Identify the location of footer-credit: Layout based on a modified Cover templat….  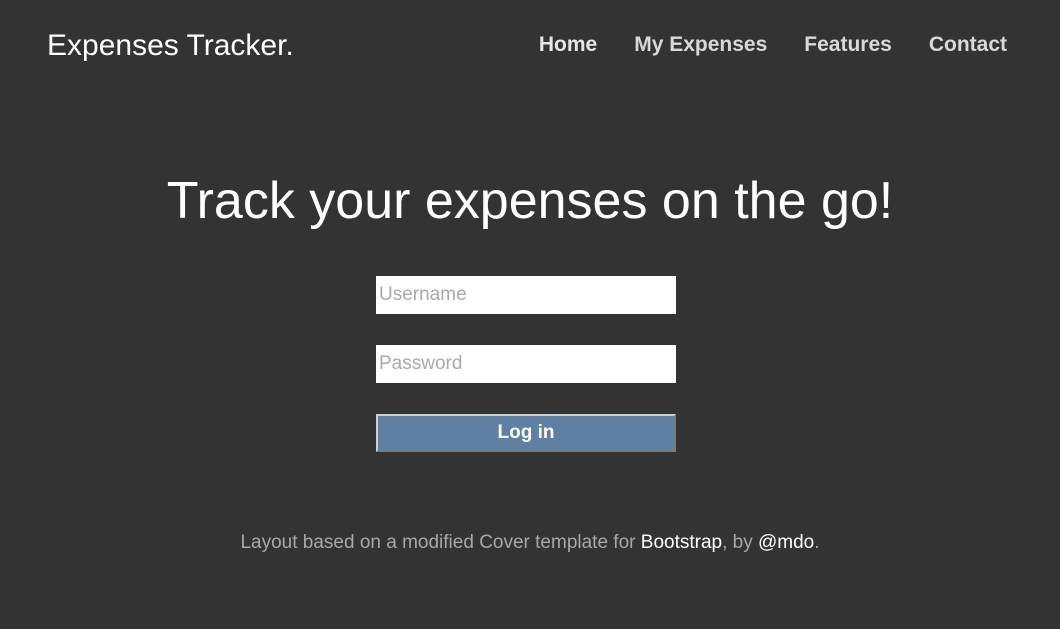
(530, 543).